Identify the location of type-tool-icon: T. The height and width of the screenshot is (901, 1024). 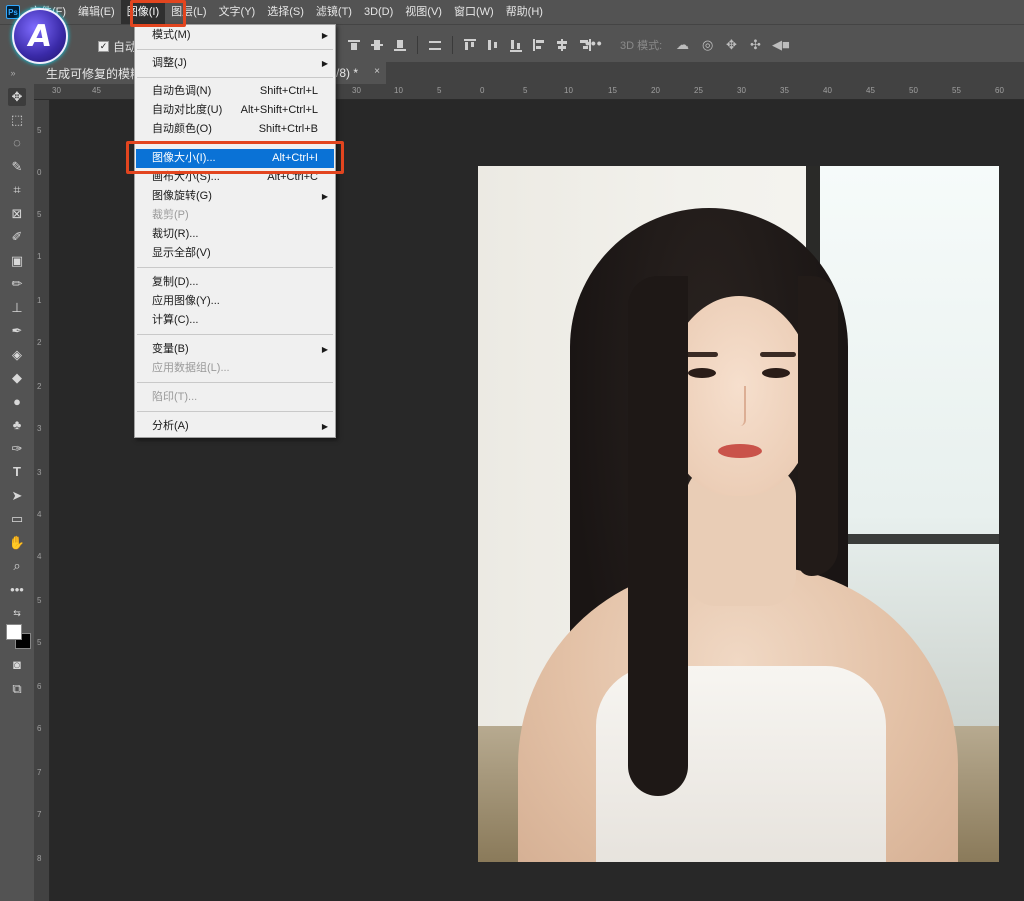
(17, 472).